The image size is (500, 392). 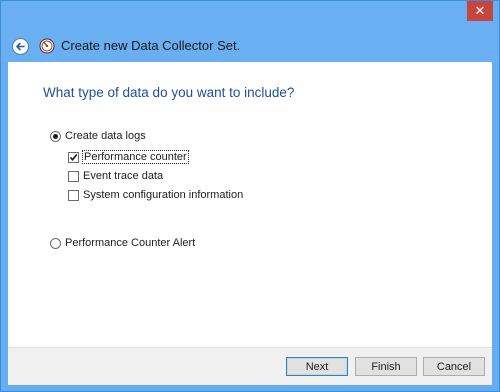 I want to click on radio-button-unselected, so click(x=55, y=243).